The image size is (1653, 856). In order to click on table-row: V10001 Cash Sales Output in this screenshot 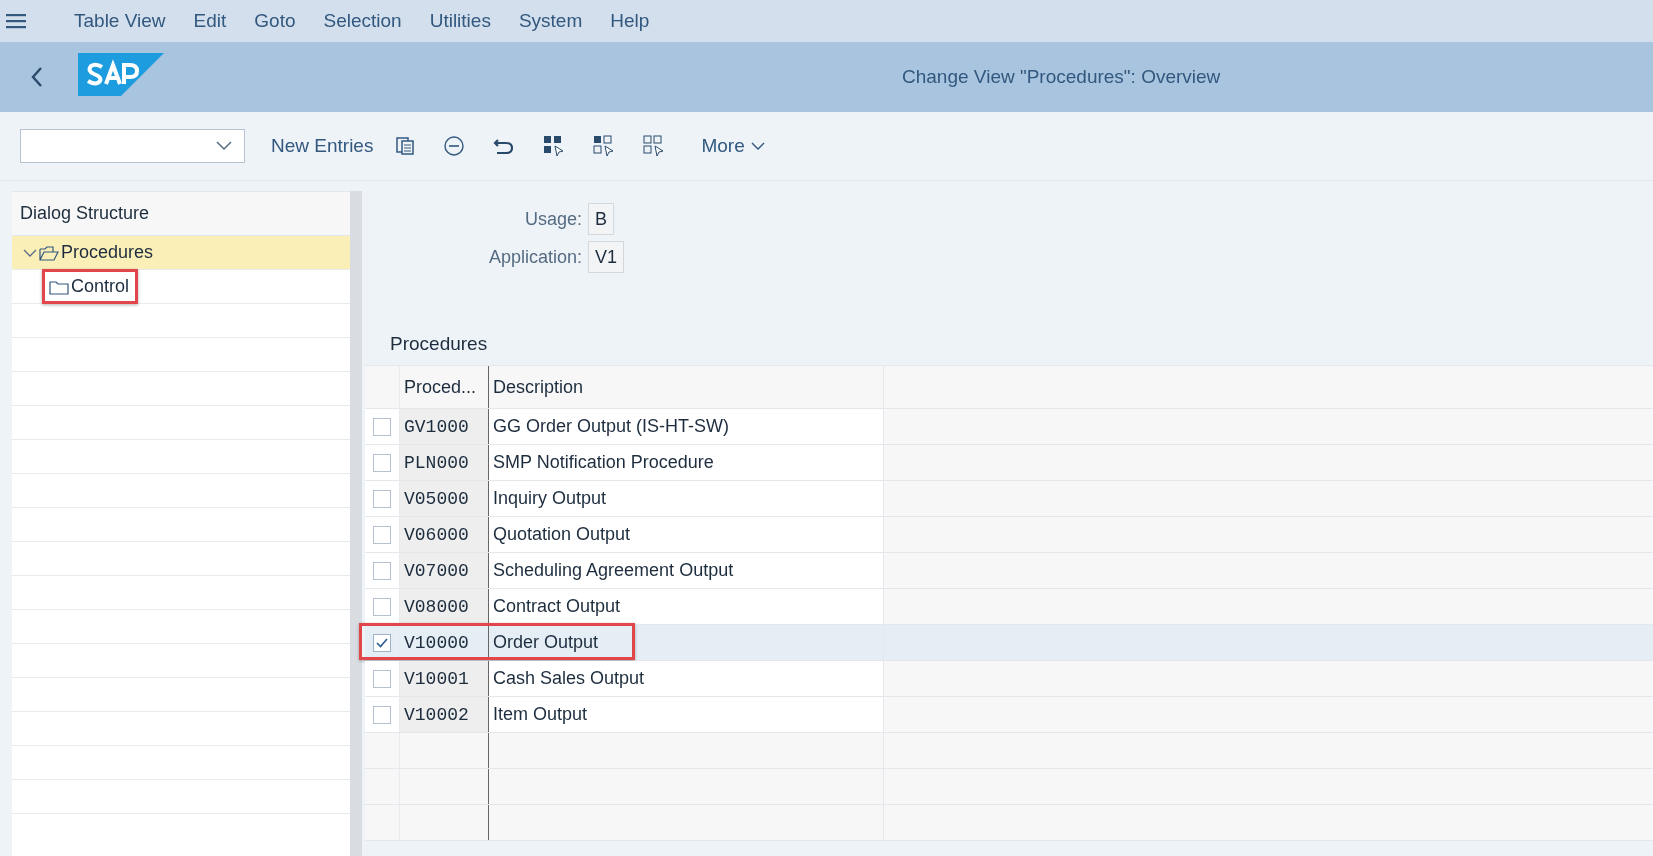, I will do `click(1009, 679)`.